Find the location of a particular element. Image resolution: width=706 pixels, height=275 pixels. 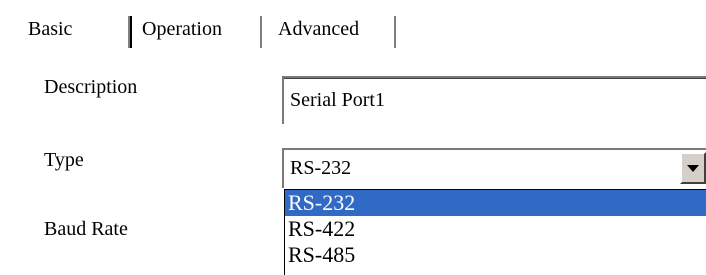

description-label: Description is located at coordinates (91, 87).